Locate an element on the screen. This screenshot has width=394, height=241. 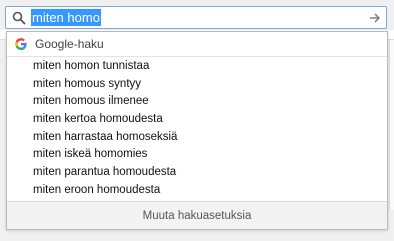
engine-header: Google-haku is located at coordinates (197, 44).